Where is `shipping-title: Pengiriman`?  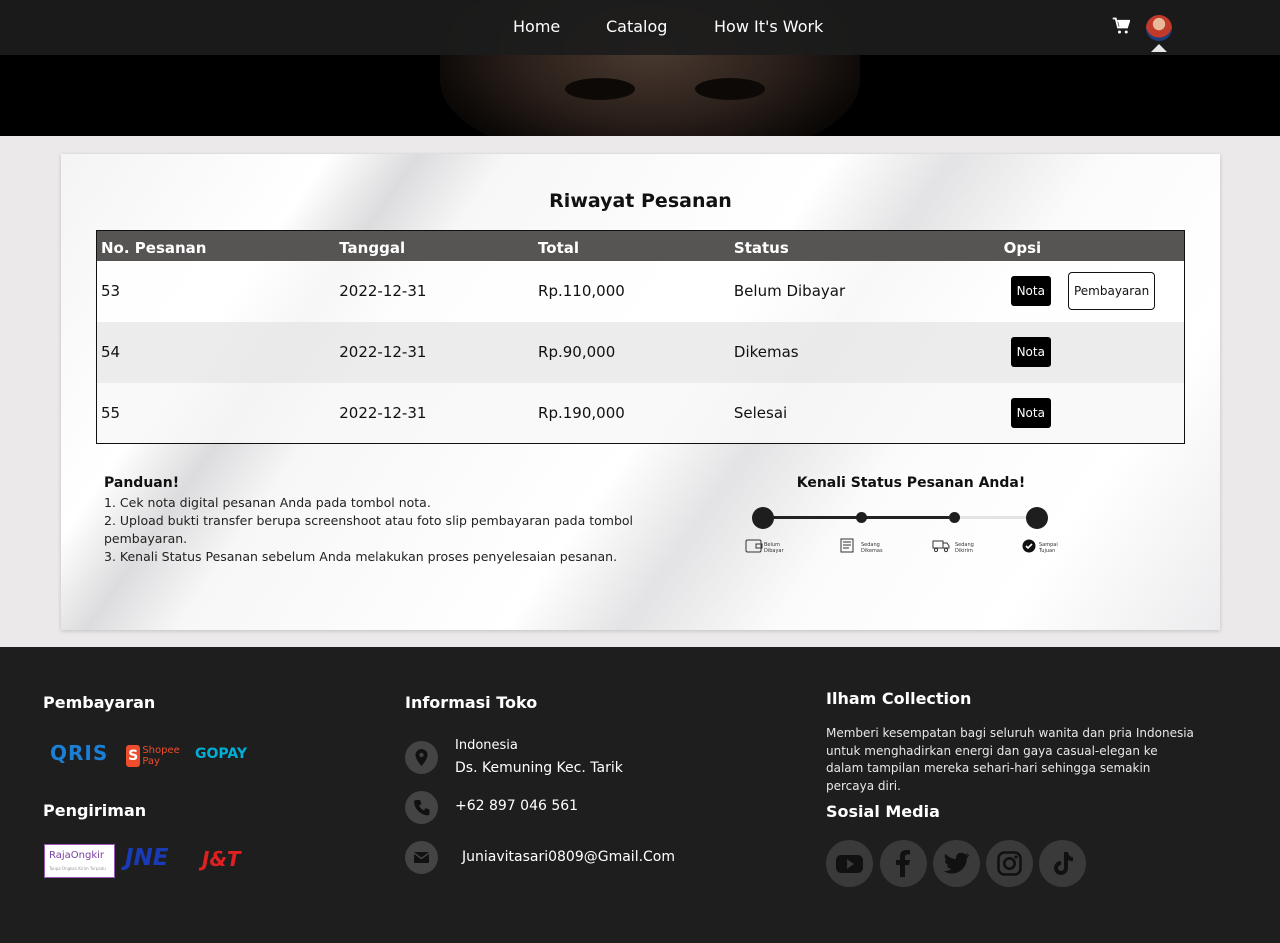 shipping-title: Pengiriman is located at coordinates (95, 810).